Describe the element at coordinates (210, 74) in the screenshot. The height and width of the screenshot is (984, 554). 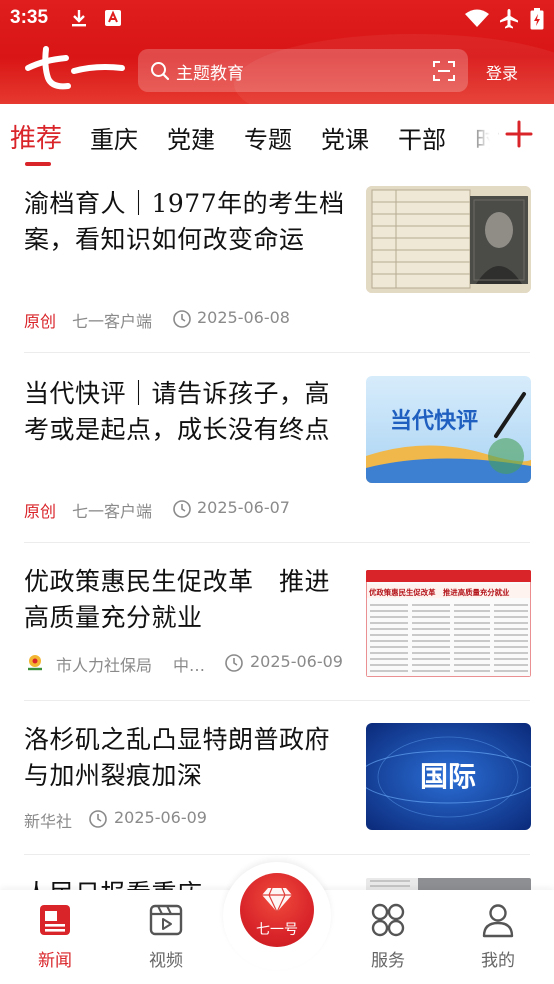
I see `search-placeholder: 主题教育` at that location.